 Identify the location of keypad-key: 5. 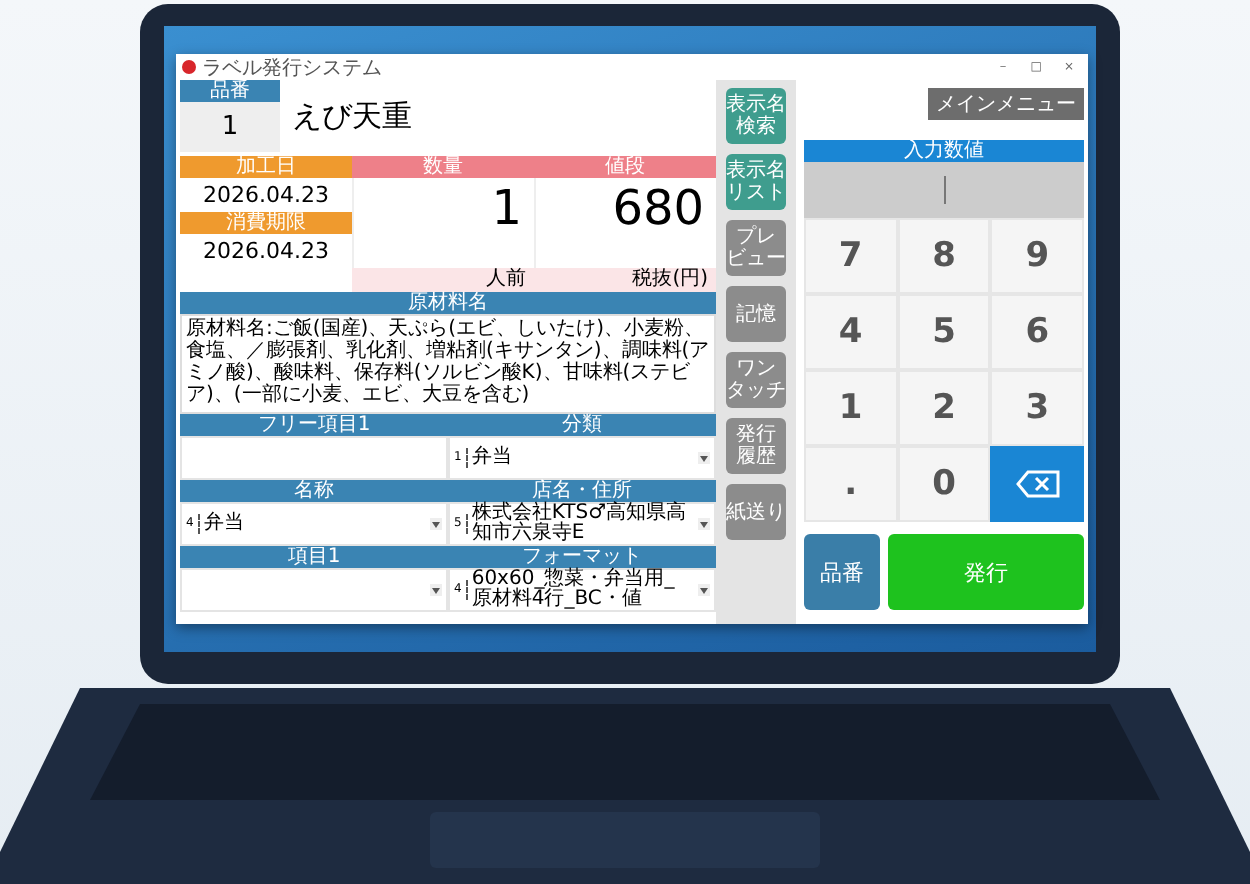
(944, 332).